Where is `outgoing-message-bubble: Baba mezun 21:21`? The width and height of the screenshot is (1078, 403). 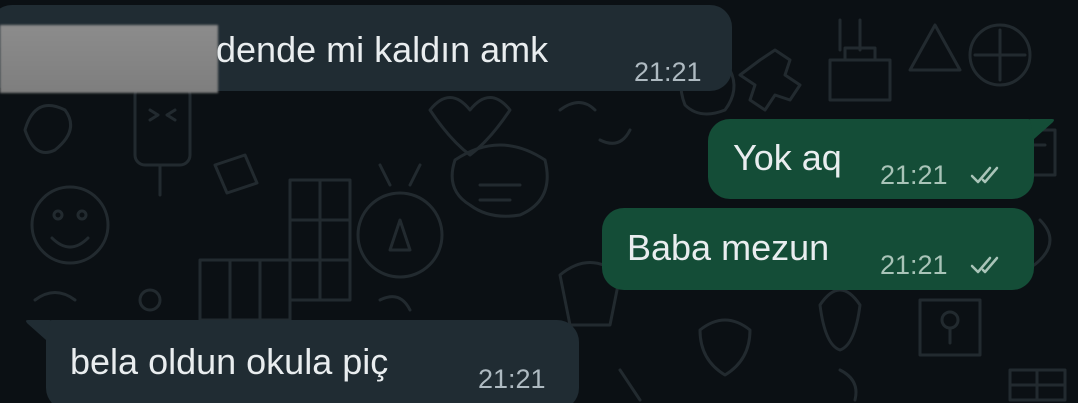
outgoing-message-bubble: Baba mezun 21:21 is located at coordinates (818, 249).